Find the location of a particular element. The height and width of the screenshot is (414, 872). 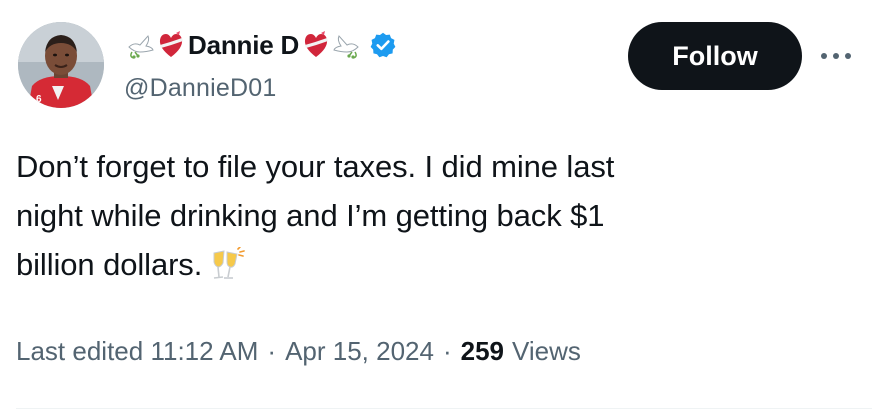

verified-badge-icon is located at coordinates (383, 45).